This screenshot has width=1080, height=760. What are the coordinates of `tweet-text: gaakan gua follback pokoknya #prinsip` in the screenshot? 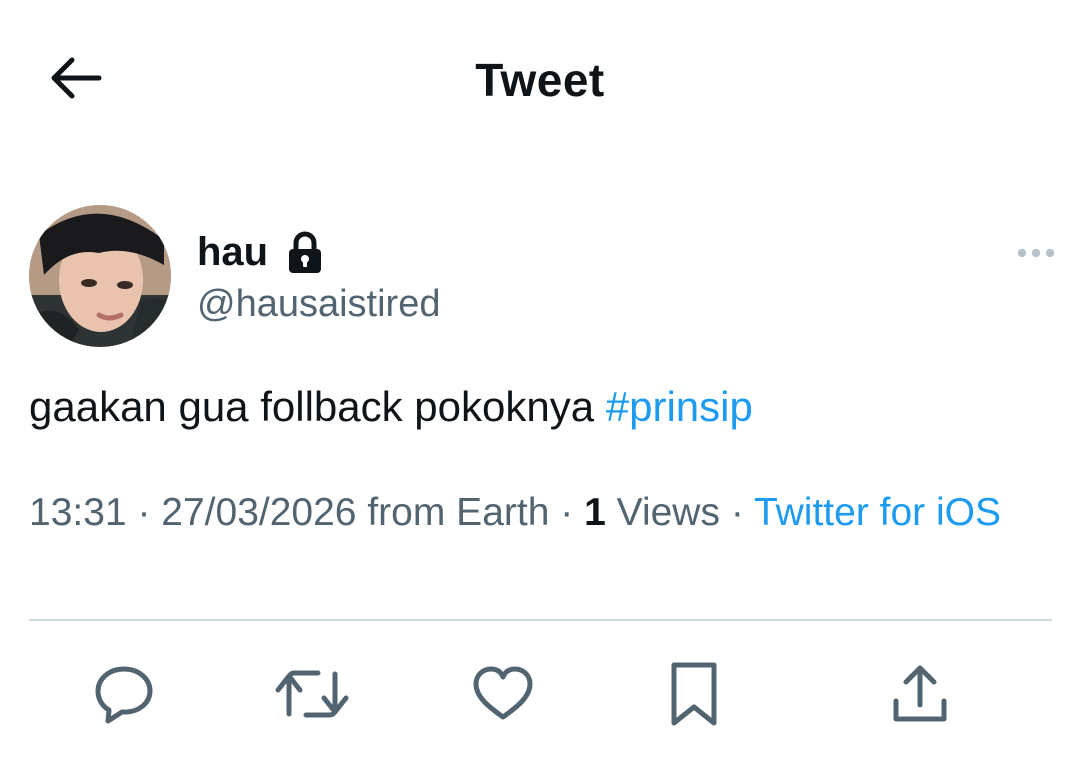 It's located at (539, 407).